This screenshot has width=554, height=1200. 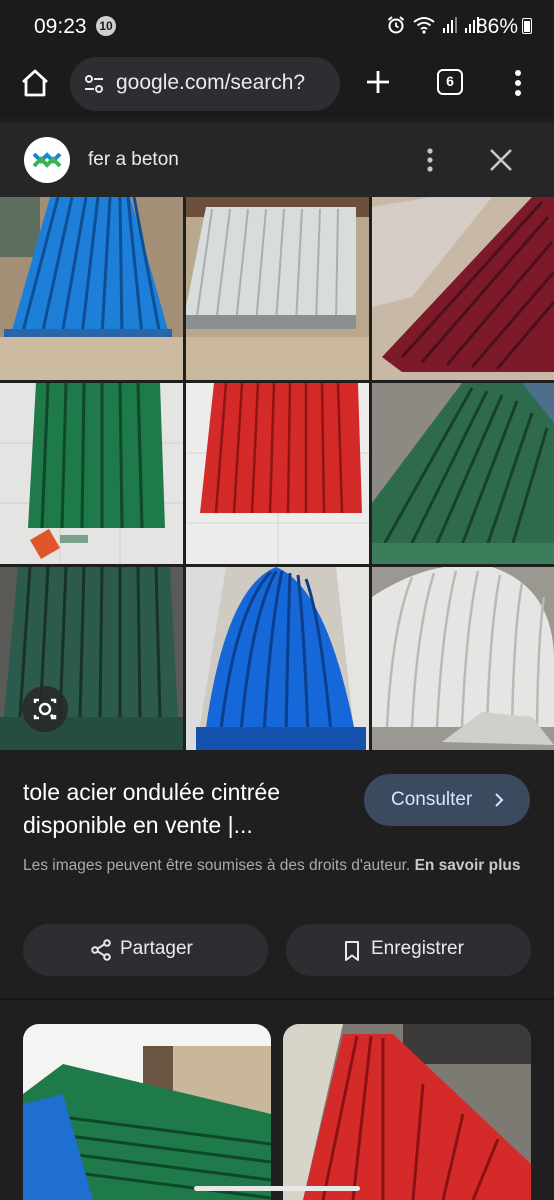 What do you see at coordinates (463, 288) in the screenshot?
I see `image-tile-maroon-sheets` at bounding box center [463, 288].